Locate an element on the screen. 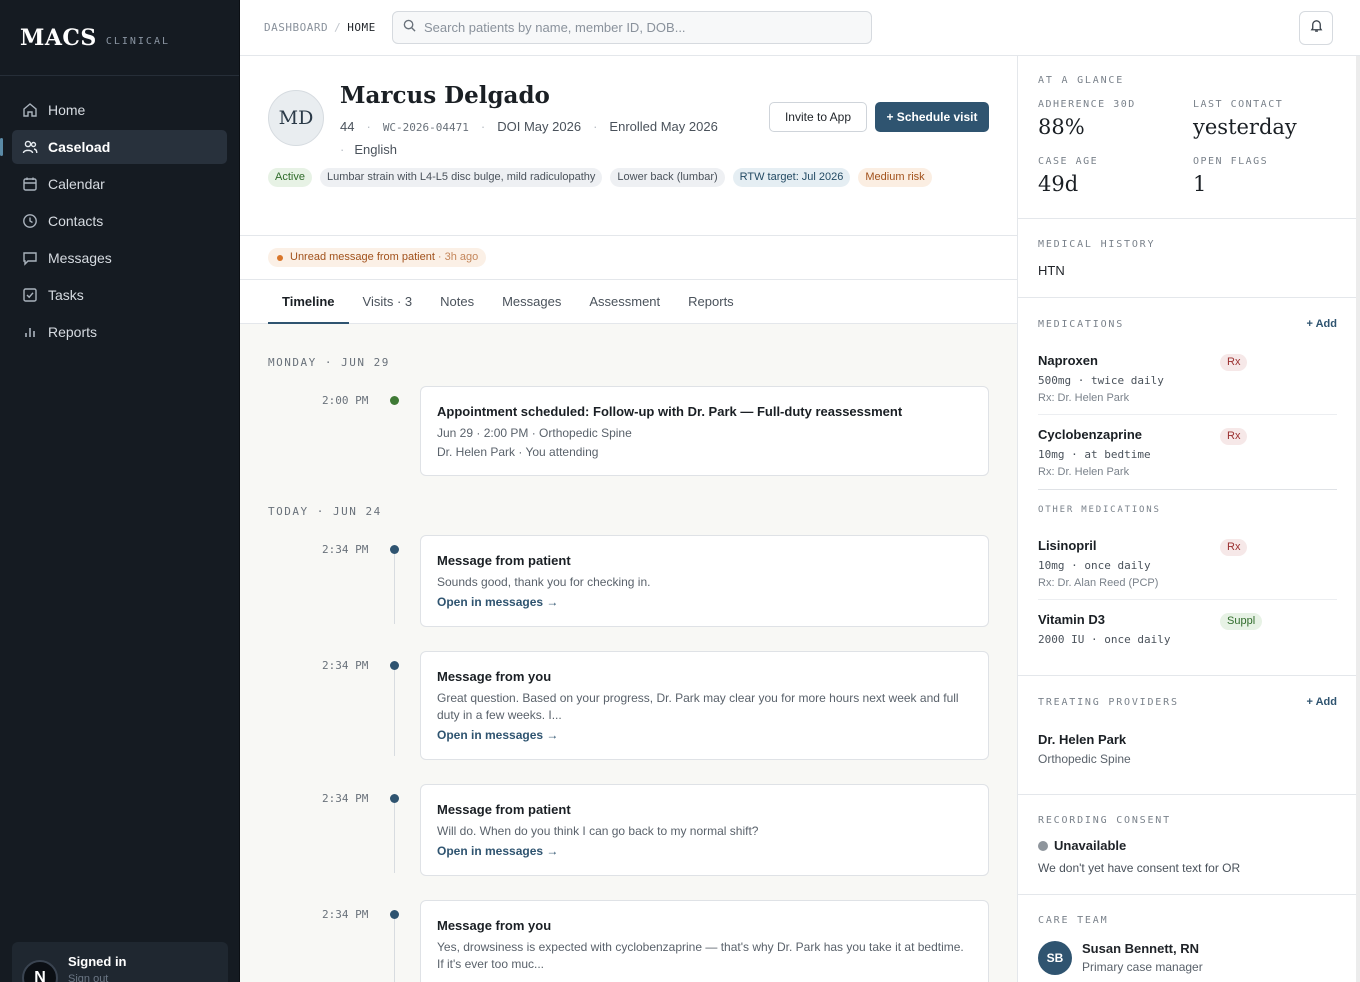 The width and height of the screenshot is (1360, 982). medication-prescriber: Rx: Dr. Alan Reed (PCP) is located at coordinates (1098, 583).